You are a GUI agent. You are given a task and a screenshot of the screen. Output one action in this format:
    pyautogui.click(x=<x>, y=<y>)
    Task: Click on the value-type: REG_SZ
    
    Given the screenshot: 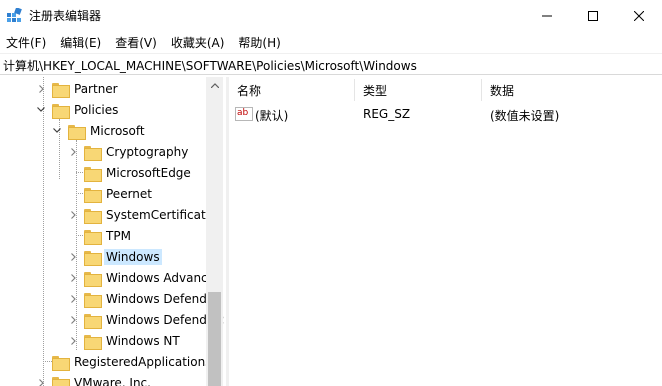 What is the action you would take?
    pyautogui.click(x=387, y=114)
    